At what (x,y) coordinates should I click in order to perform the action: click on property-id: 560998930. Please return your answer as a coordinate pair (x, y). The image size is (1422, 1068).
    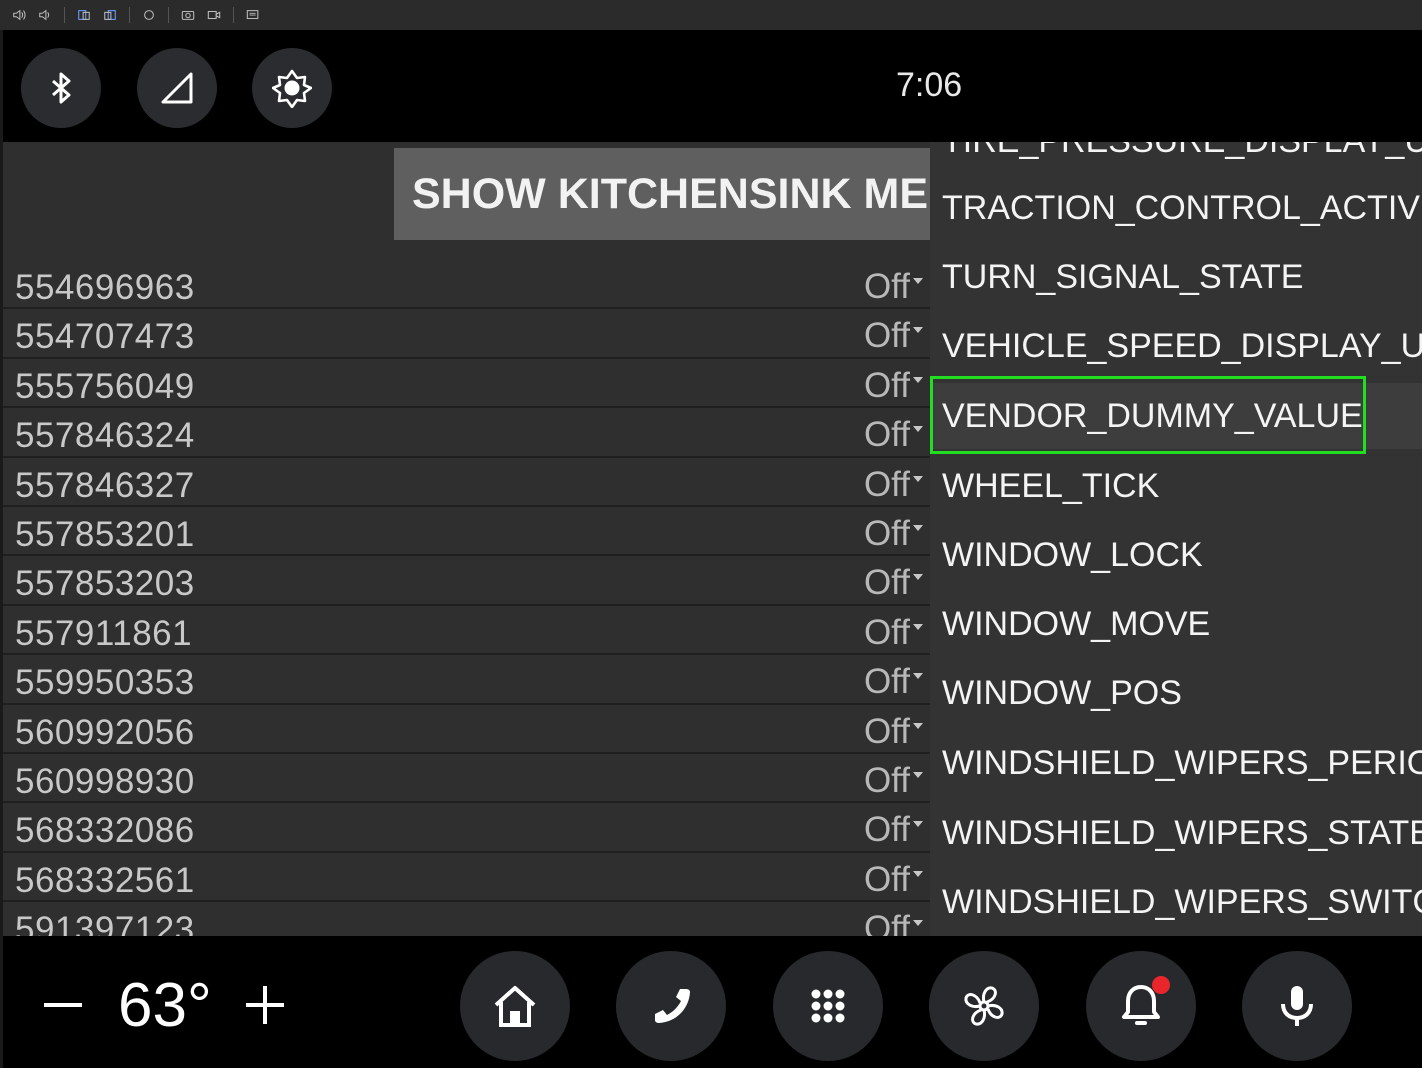
    Looking at the image, I should click on (105, 781).